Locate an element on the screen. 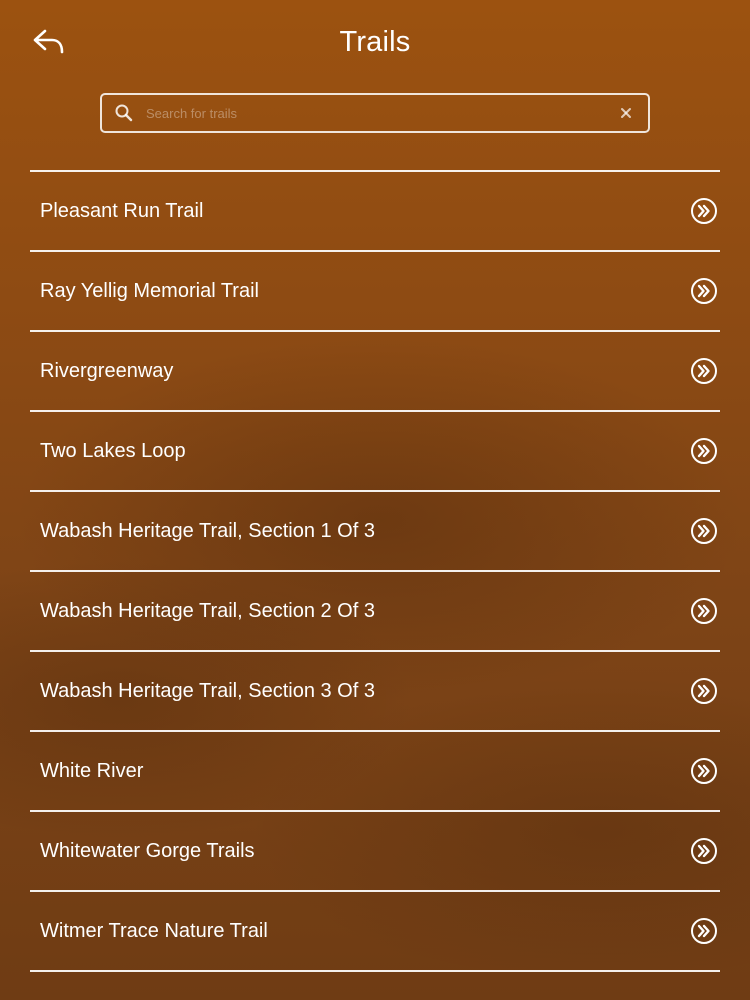 The image size is (750, 1000). list-item: Wabash Heritage Trail, Section 2 Of 3 is located at coordinates (375, 612).